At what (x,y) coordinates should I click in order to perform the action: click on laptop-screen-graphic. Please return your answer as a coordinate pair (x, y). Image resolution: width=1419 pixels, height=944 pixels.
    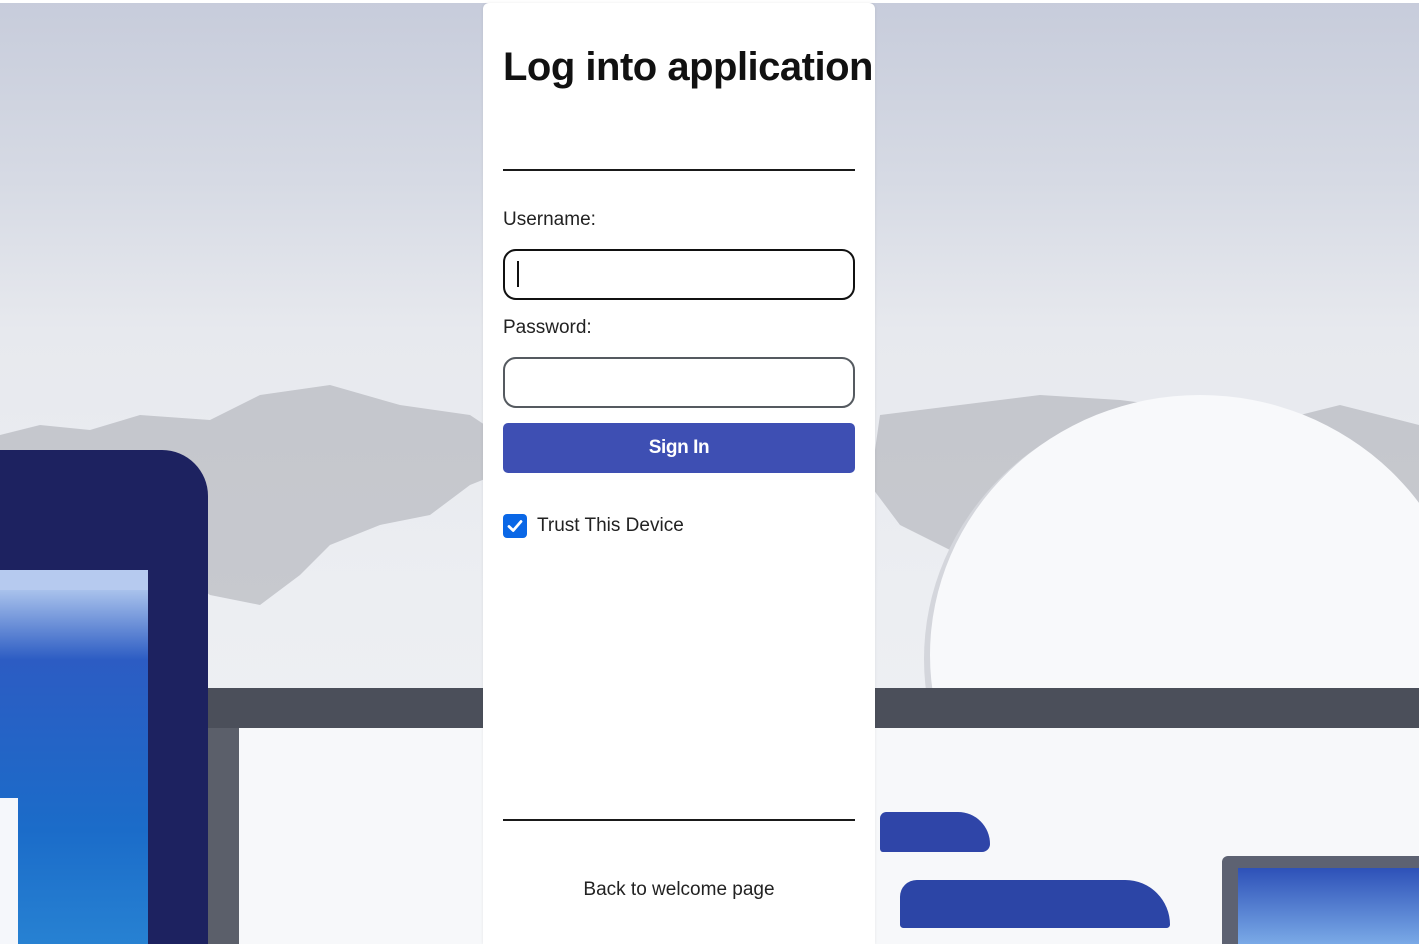
    Looking at the image, I should click on (1328, 906).